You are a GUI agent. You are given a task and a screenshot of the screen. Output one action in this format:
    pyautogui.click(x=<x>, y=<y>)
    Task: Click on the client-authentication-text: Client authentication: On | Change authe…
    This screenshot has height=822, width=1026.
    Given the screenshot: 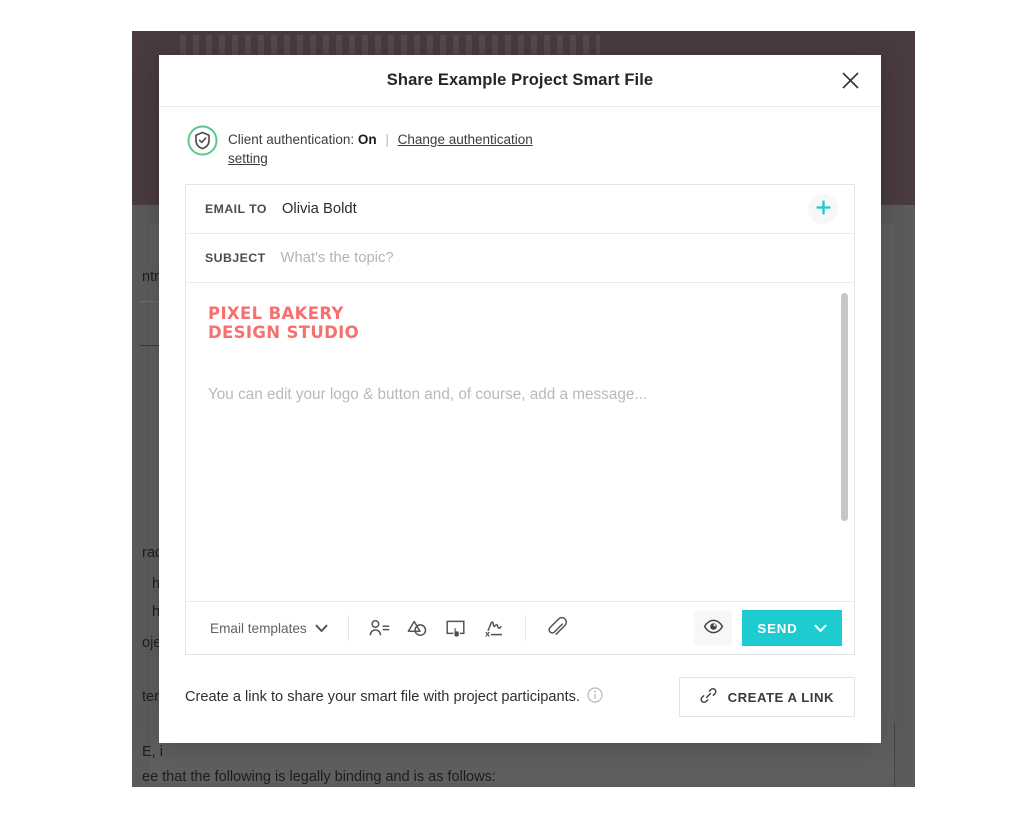 What is the action you would take?
    pyautogui.click(x=393, y=148)
    